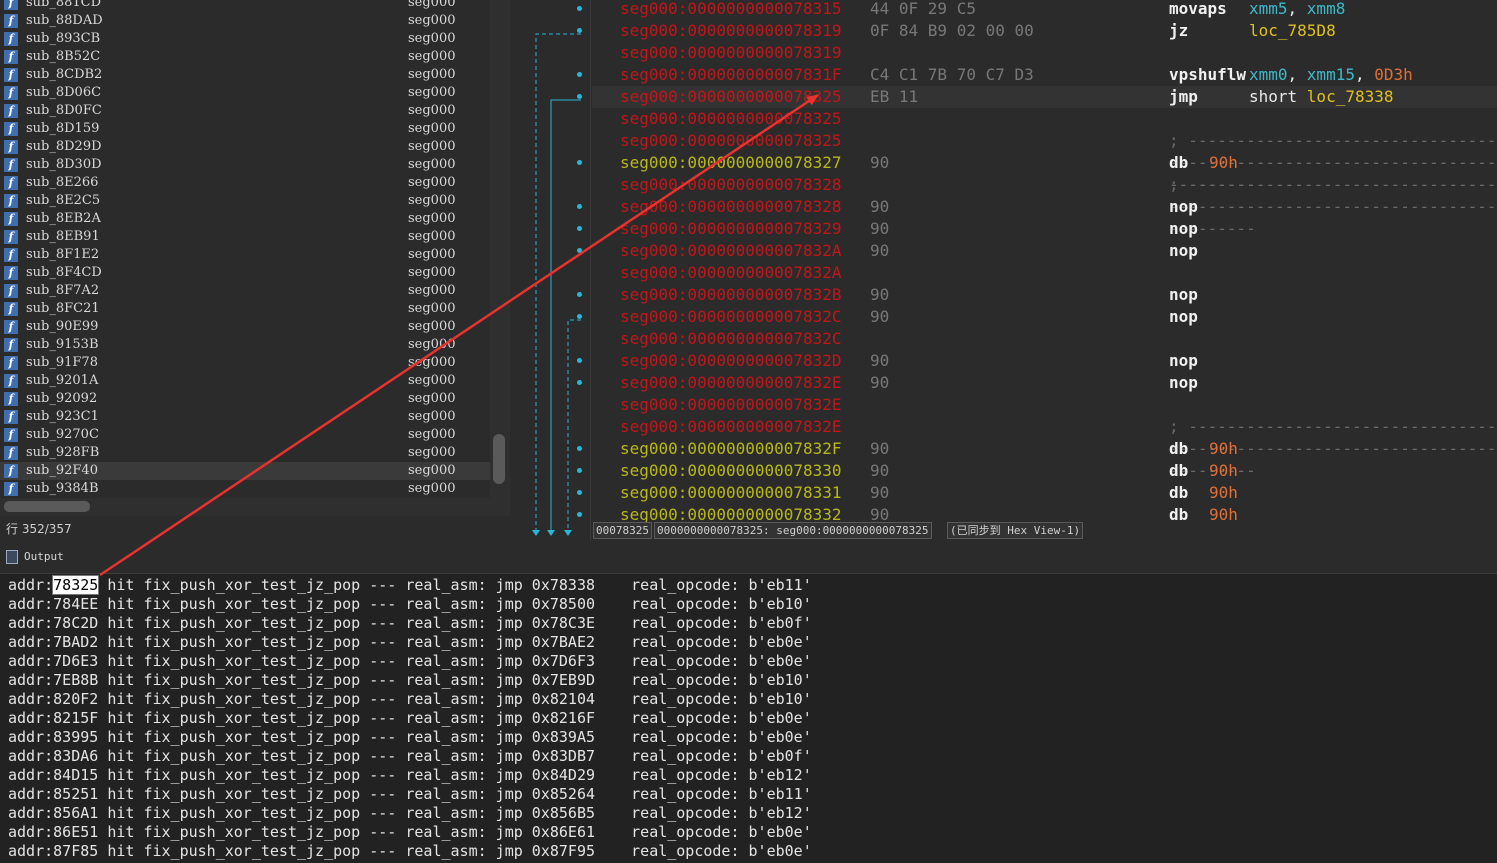 This screenshot has width=1497, height=863. Describe the element at coordinates (245, 399) in the screenshot. I see `function-row: f sub_92092 seg000` at that location.